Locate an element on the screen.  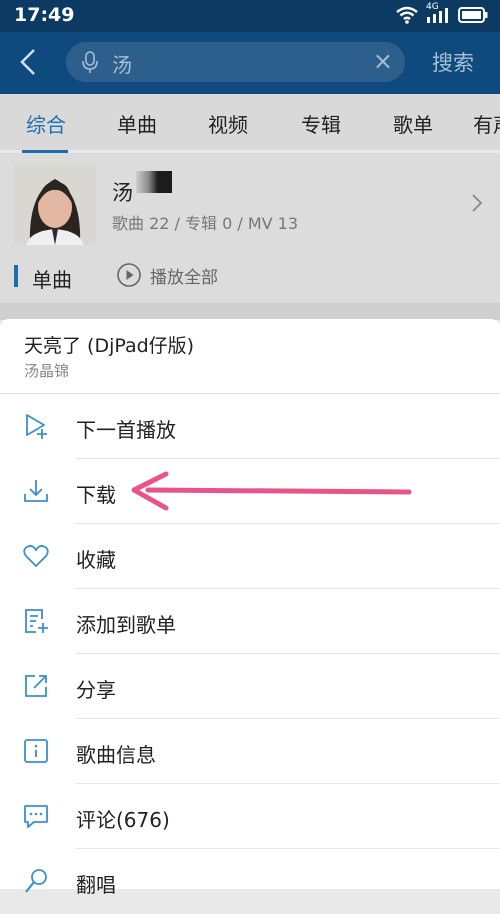
artist-stats: 歌曲 22 / 专辑 0 / MV 13 is located at coordinates (205, 223).